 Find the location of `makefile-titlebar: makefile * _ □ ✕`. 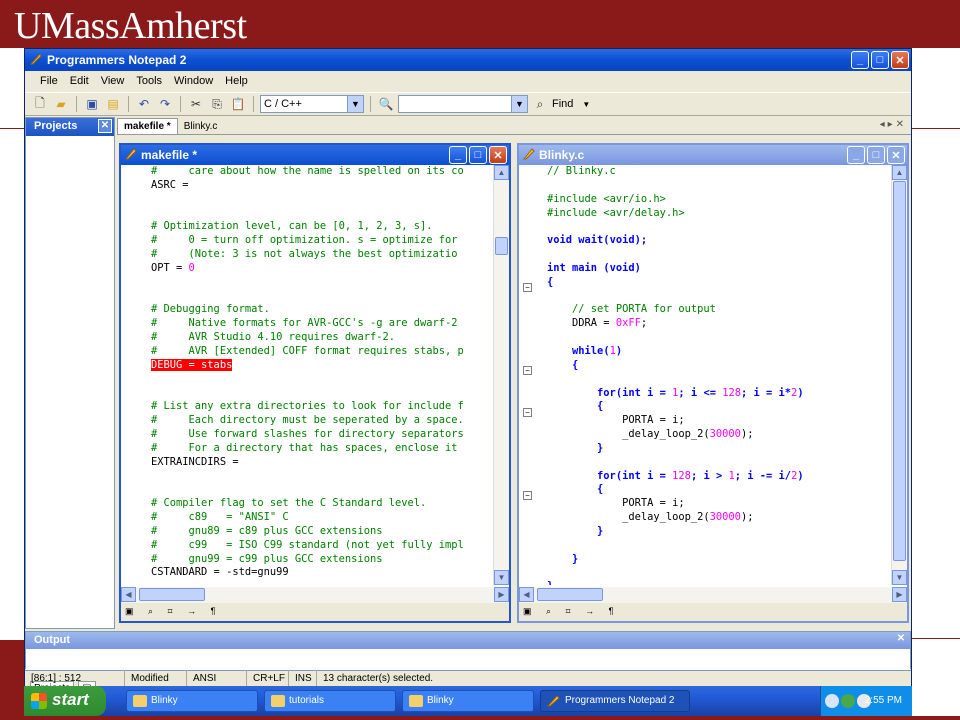

makefile-titlebar: makefile * _ □ ✕ is located at coordinates (315, 155).